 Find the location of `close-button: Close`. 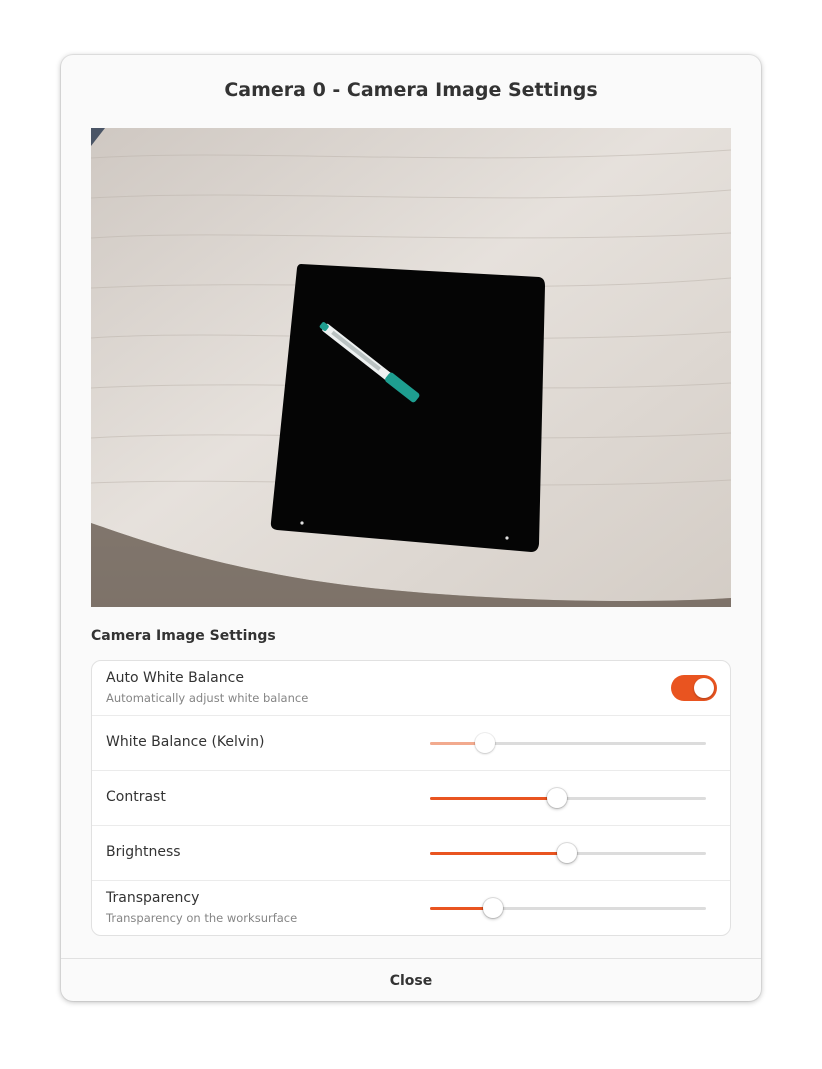

close-button: Close is located at coordinates (411, 980).